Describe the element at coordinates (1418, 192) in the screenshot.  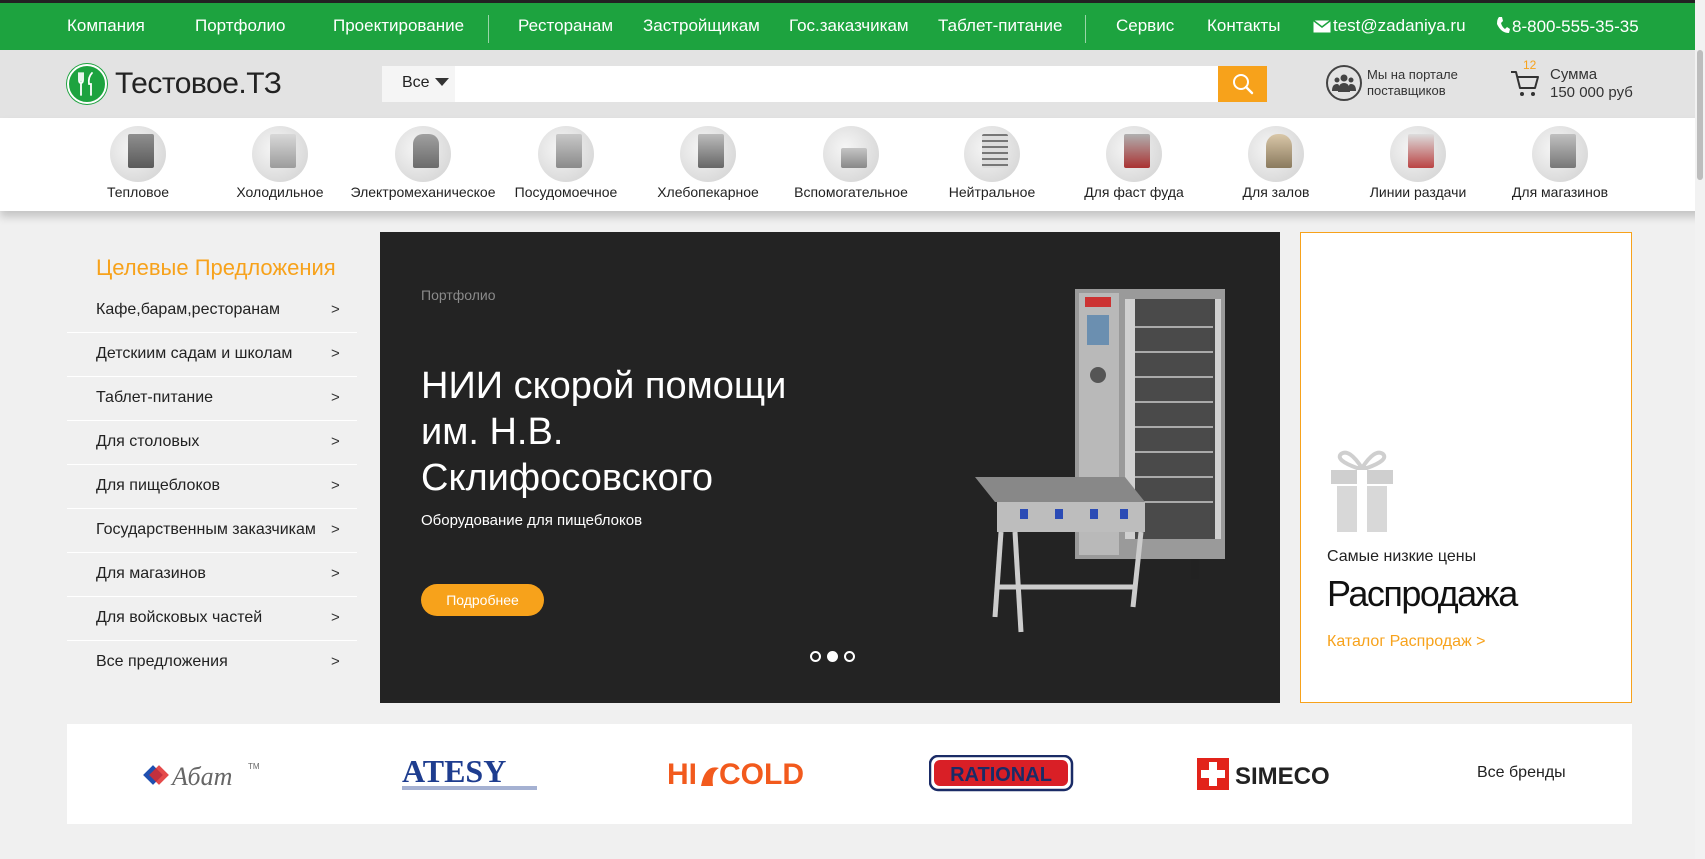
I see `category-label: Линии раздачи` at that location.